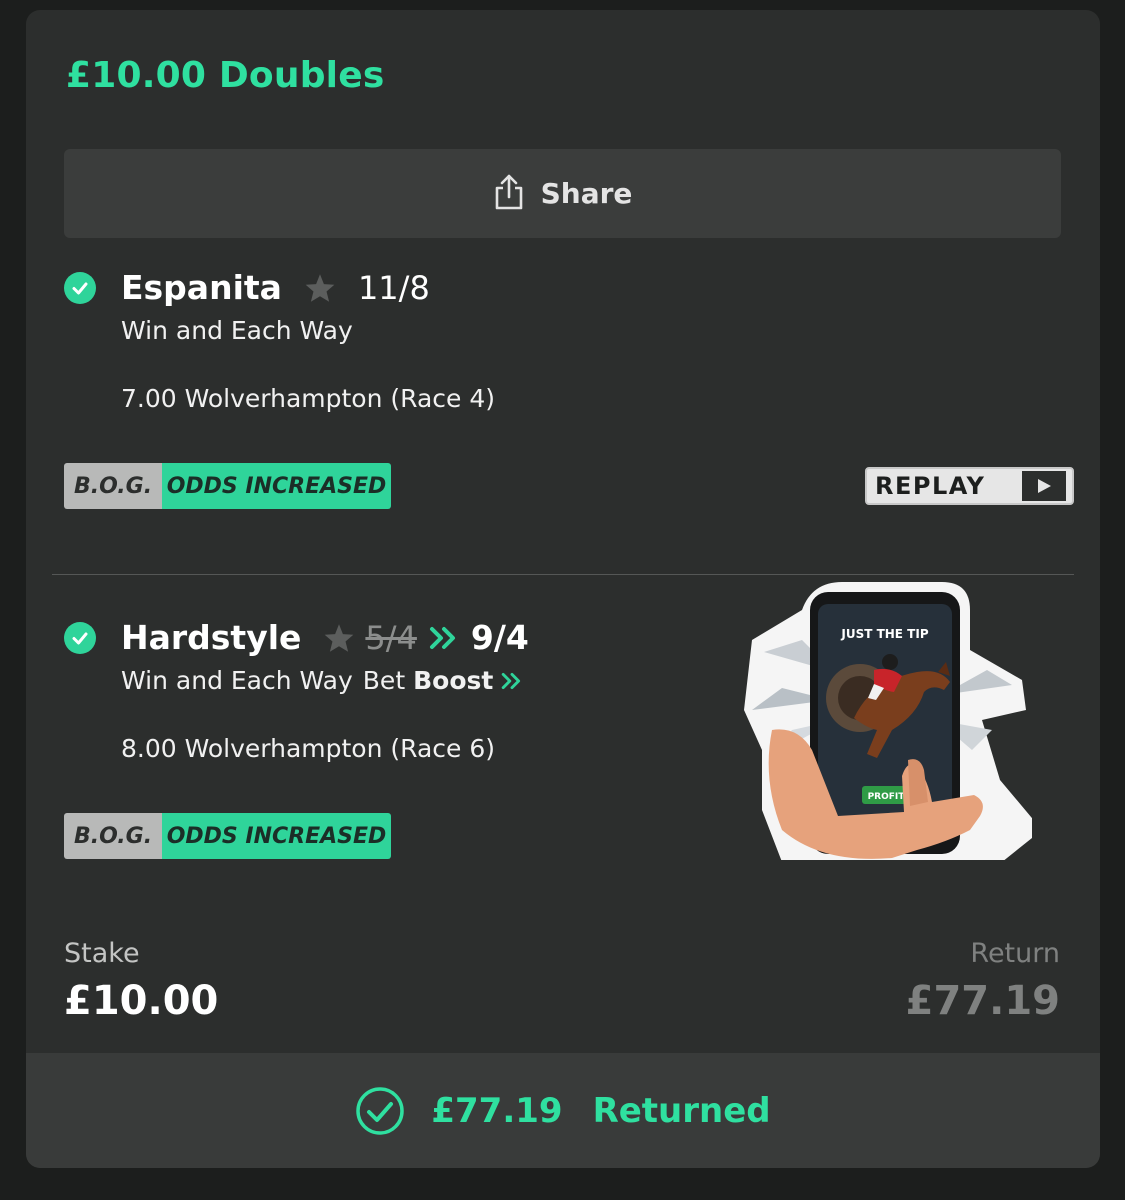  Describe the element at coordinates (225, 75) in the screenshot. I see `bet-title: £10.00 Doubles` at that location.